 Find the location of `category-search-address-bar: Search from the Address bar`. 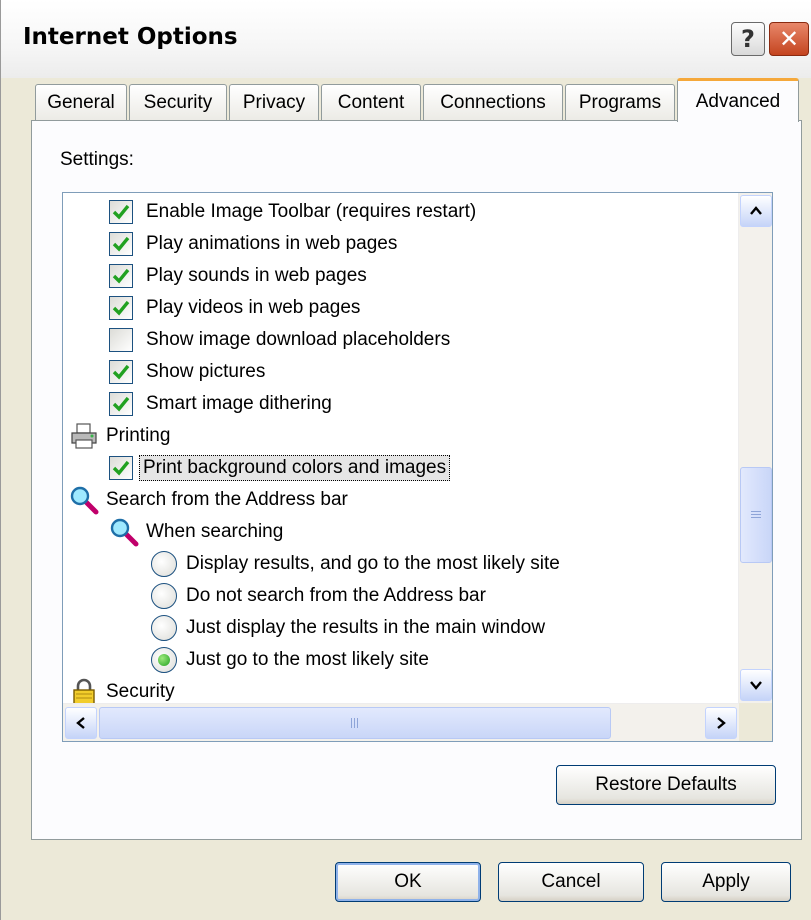

category-search-address-bar: Search from the Address bar is located at coordinates (210, 500).